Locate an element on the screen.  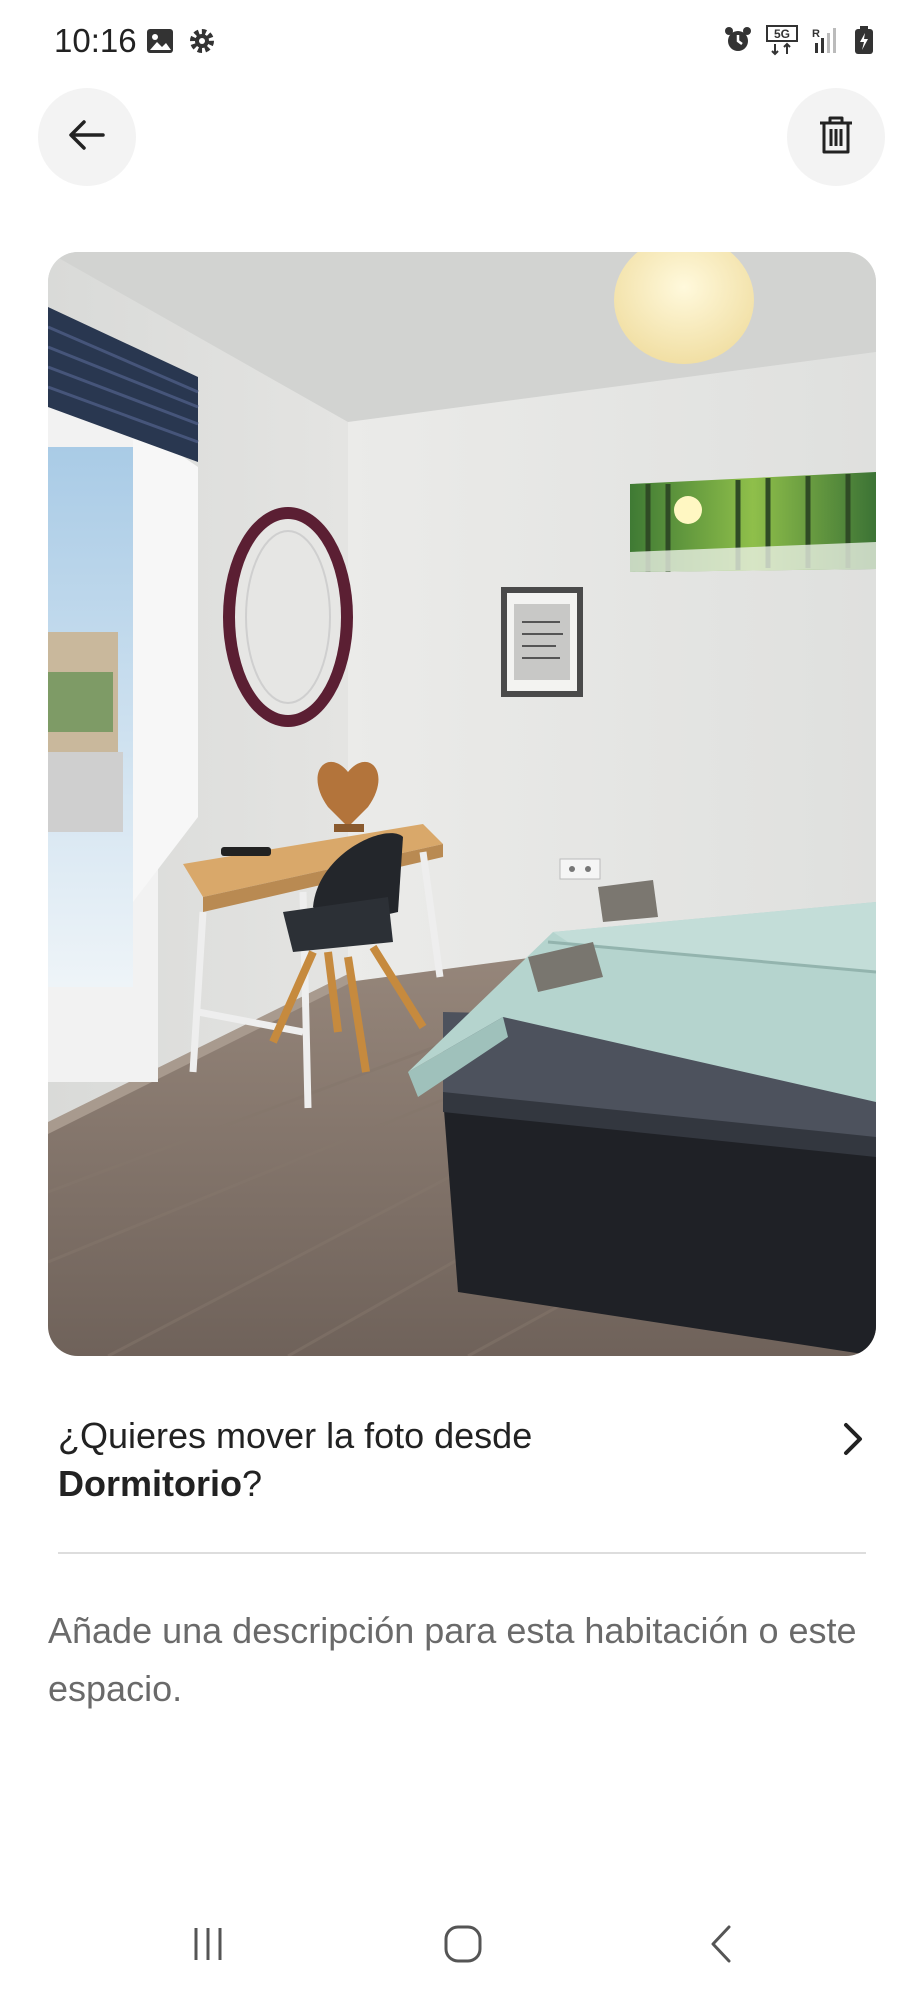
status-right-icons: 5G R is located at coordinates (799, 42).